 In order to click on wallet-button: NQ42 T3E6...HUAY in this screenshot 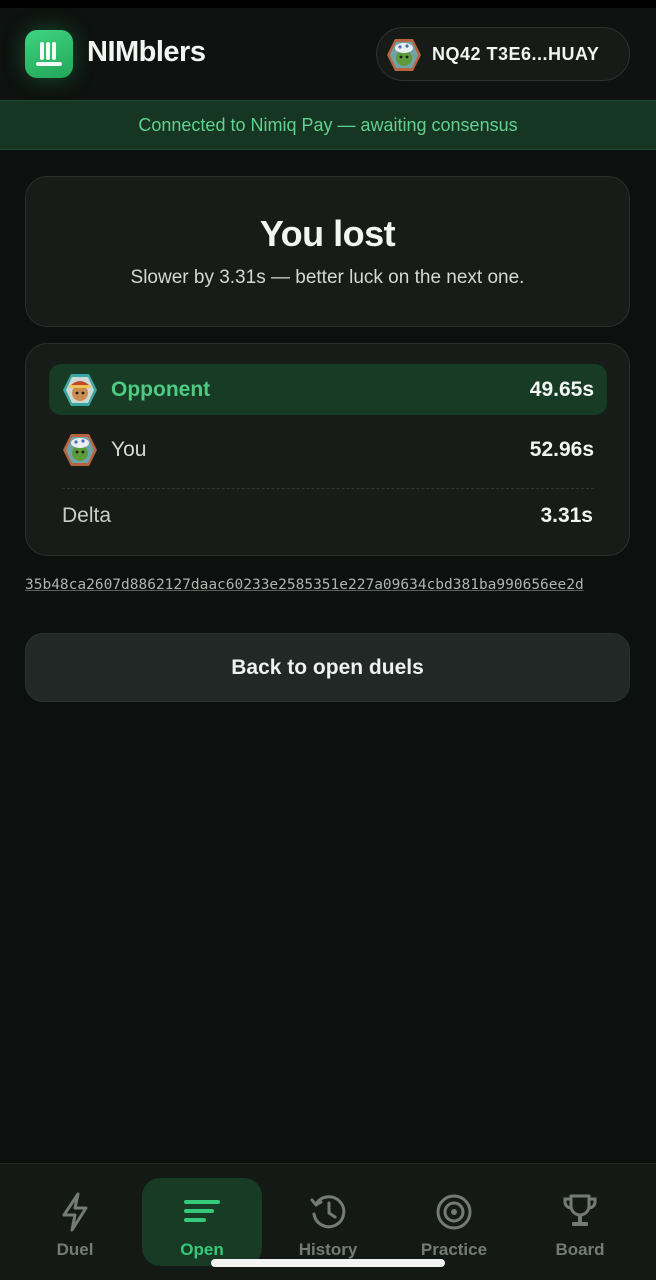, I will do `click(503, 54)`.